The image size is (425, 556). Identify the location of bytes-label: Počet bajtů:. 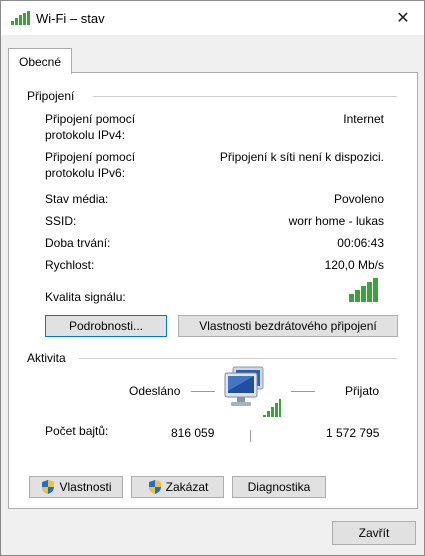
(77, 431).